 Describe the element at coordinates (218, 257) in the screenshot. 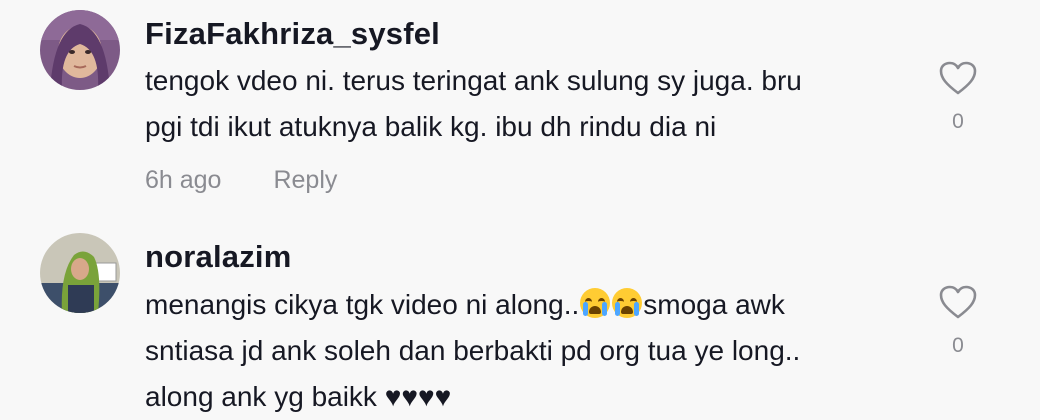

I see `comment-username: noralazim` at that location.